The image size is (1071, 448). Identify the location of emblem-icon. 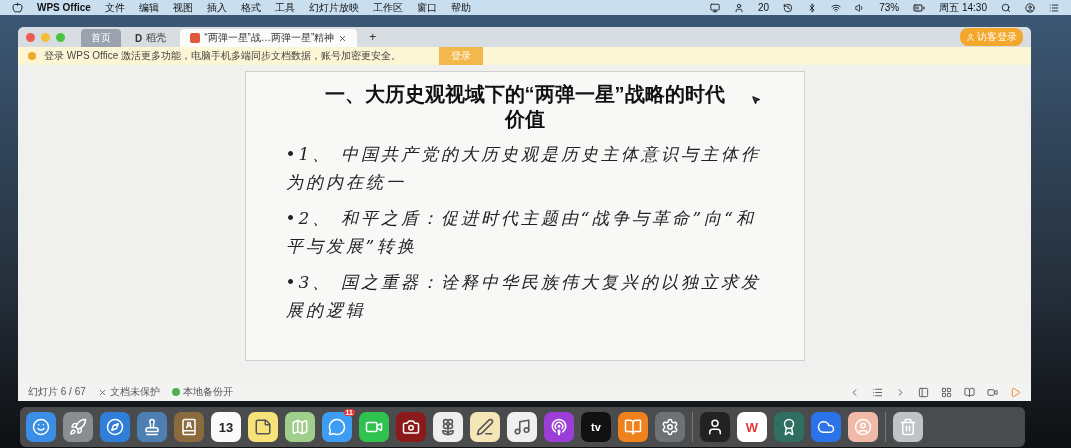
(789, 427).